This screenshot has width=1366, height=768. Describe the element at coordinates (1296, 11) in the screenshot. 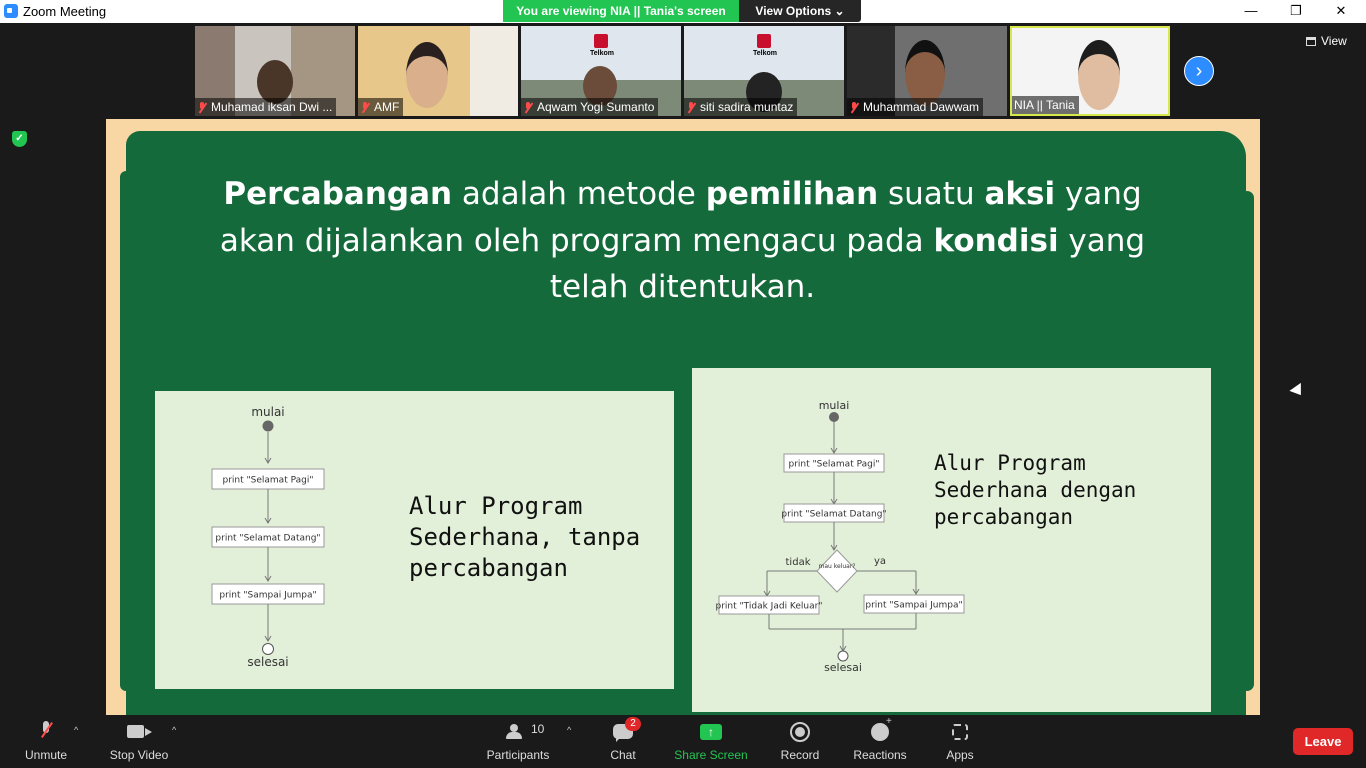

I see `restore-button: ❐` at that location.